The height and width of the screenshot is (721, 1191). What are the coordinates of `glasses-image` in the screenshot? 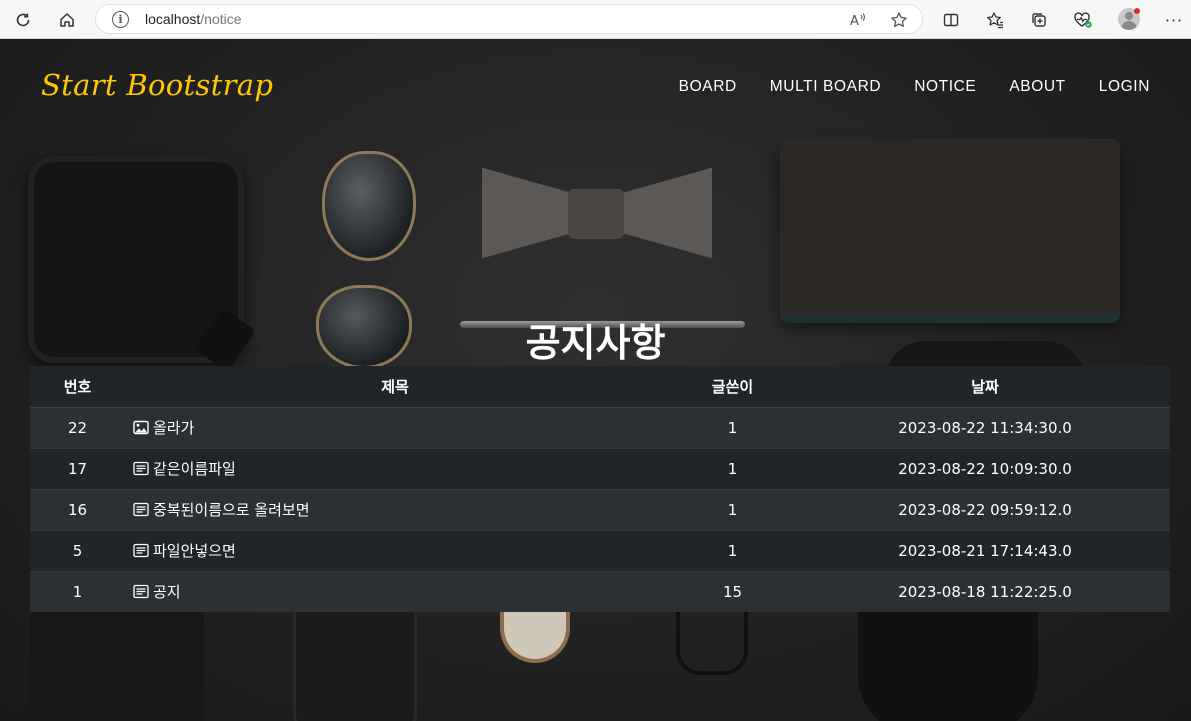 It's located at (712, 643).